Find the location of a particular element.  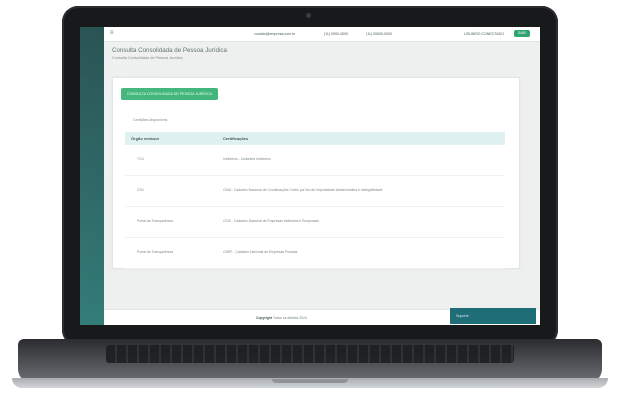

camera-icon is located at coordinates (308, 15).